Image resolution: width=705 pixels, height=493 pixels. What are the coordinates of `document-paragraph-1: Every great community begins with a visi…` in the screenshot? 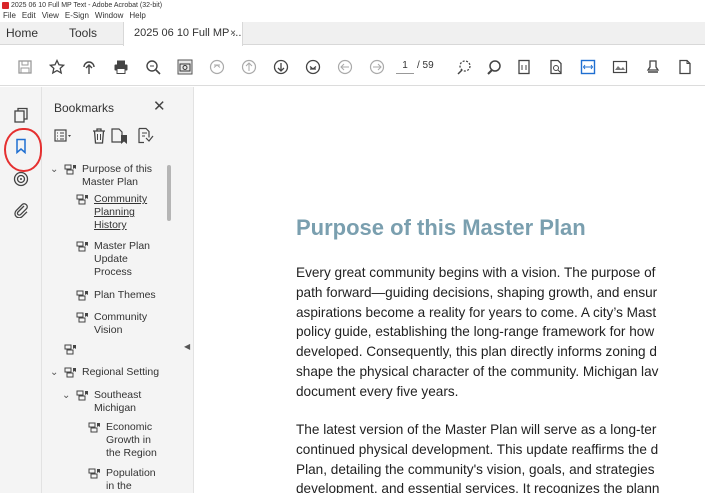 It's located at (477, 332).